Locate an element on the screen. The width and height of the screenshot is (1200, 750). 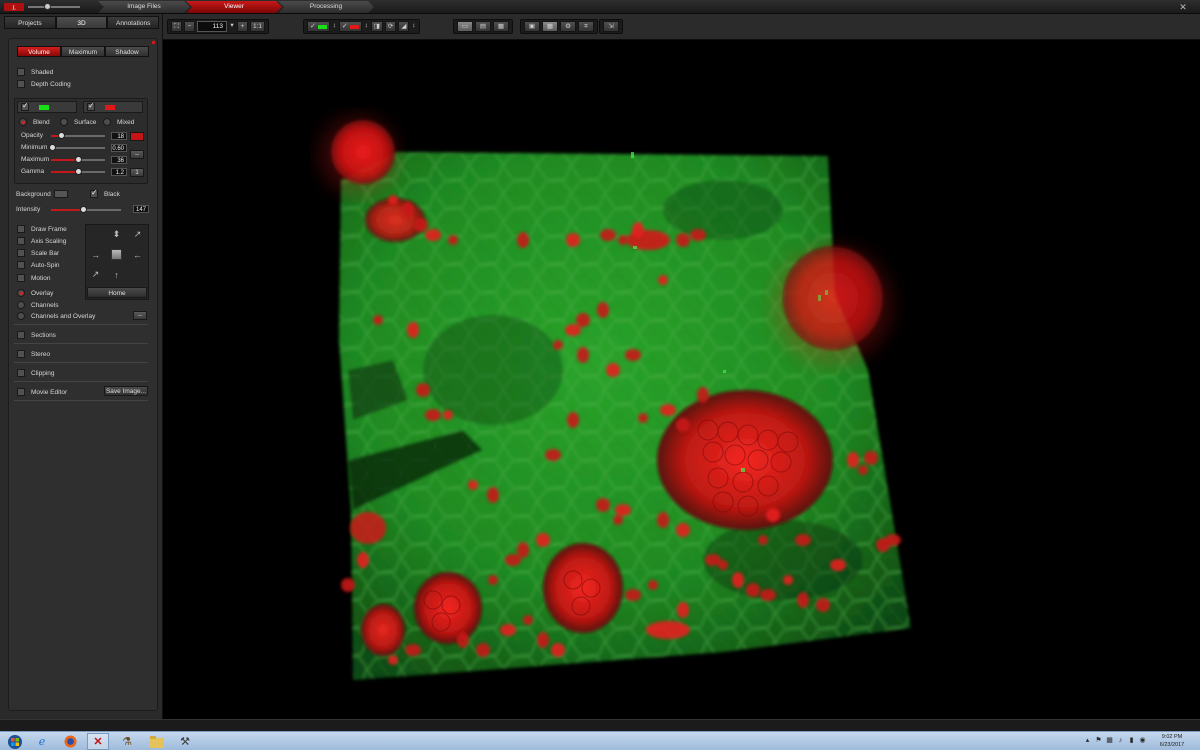
internet-explorer-icon: ℯ is located at coordinates (42, 741).